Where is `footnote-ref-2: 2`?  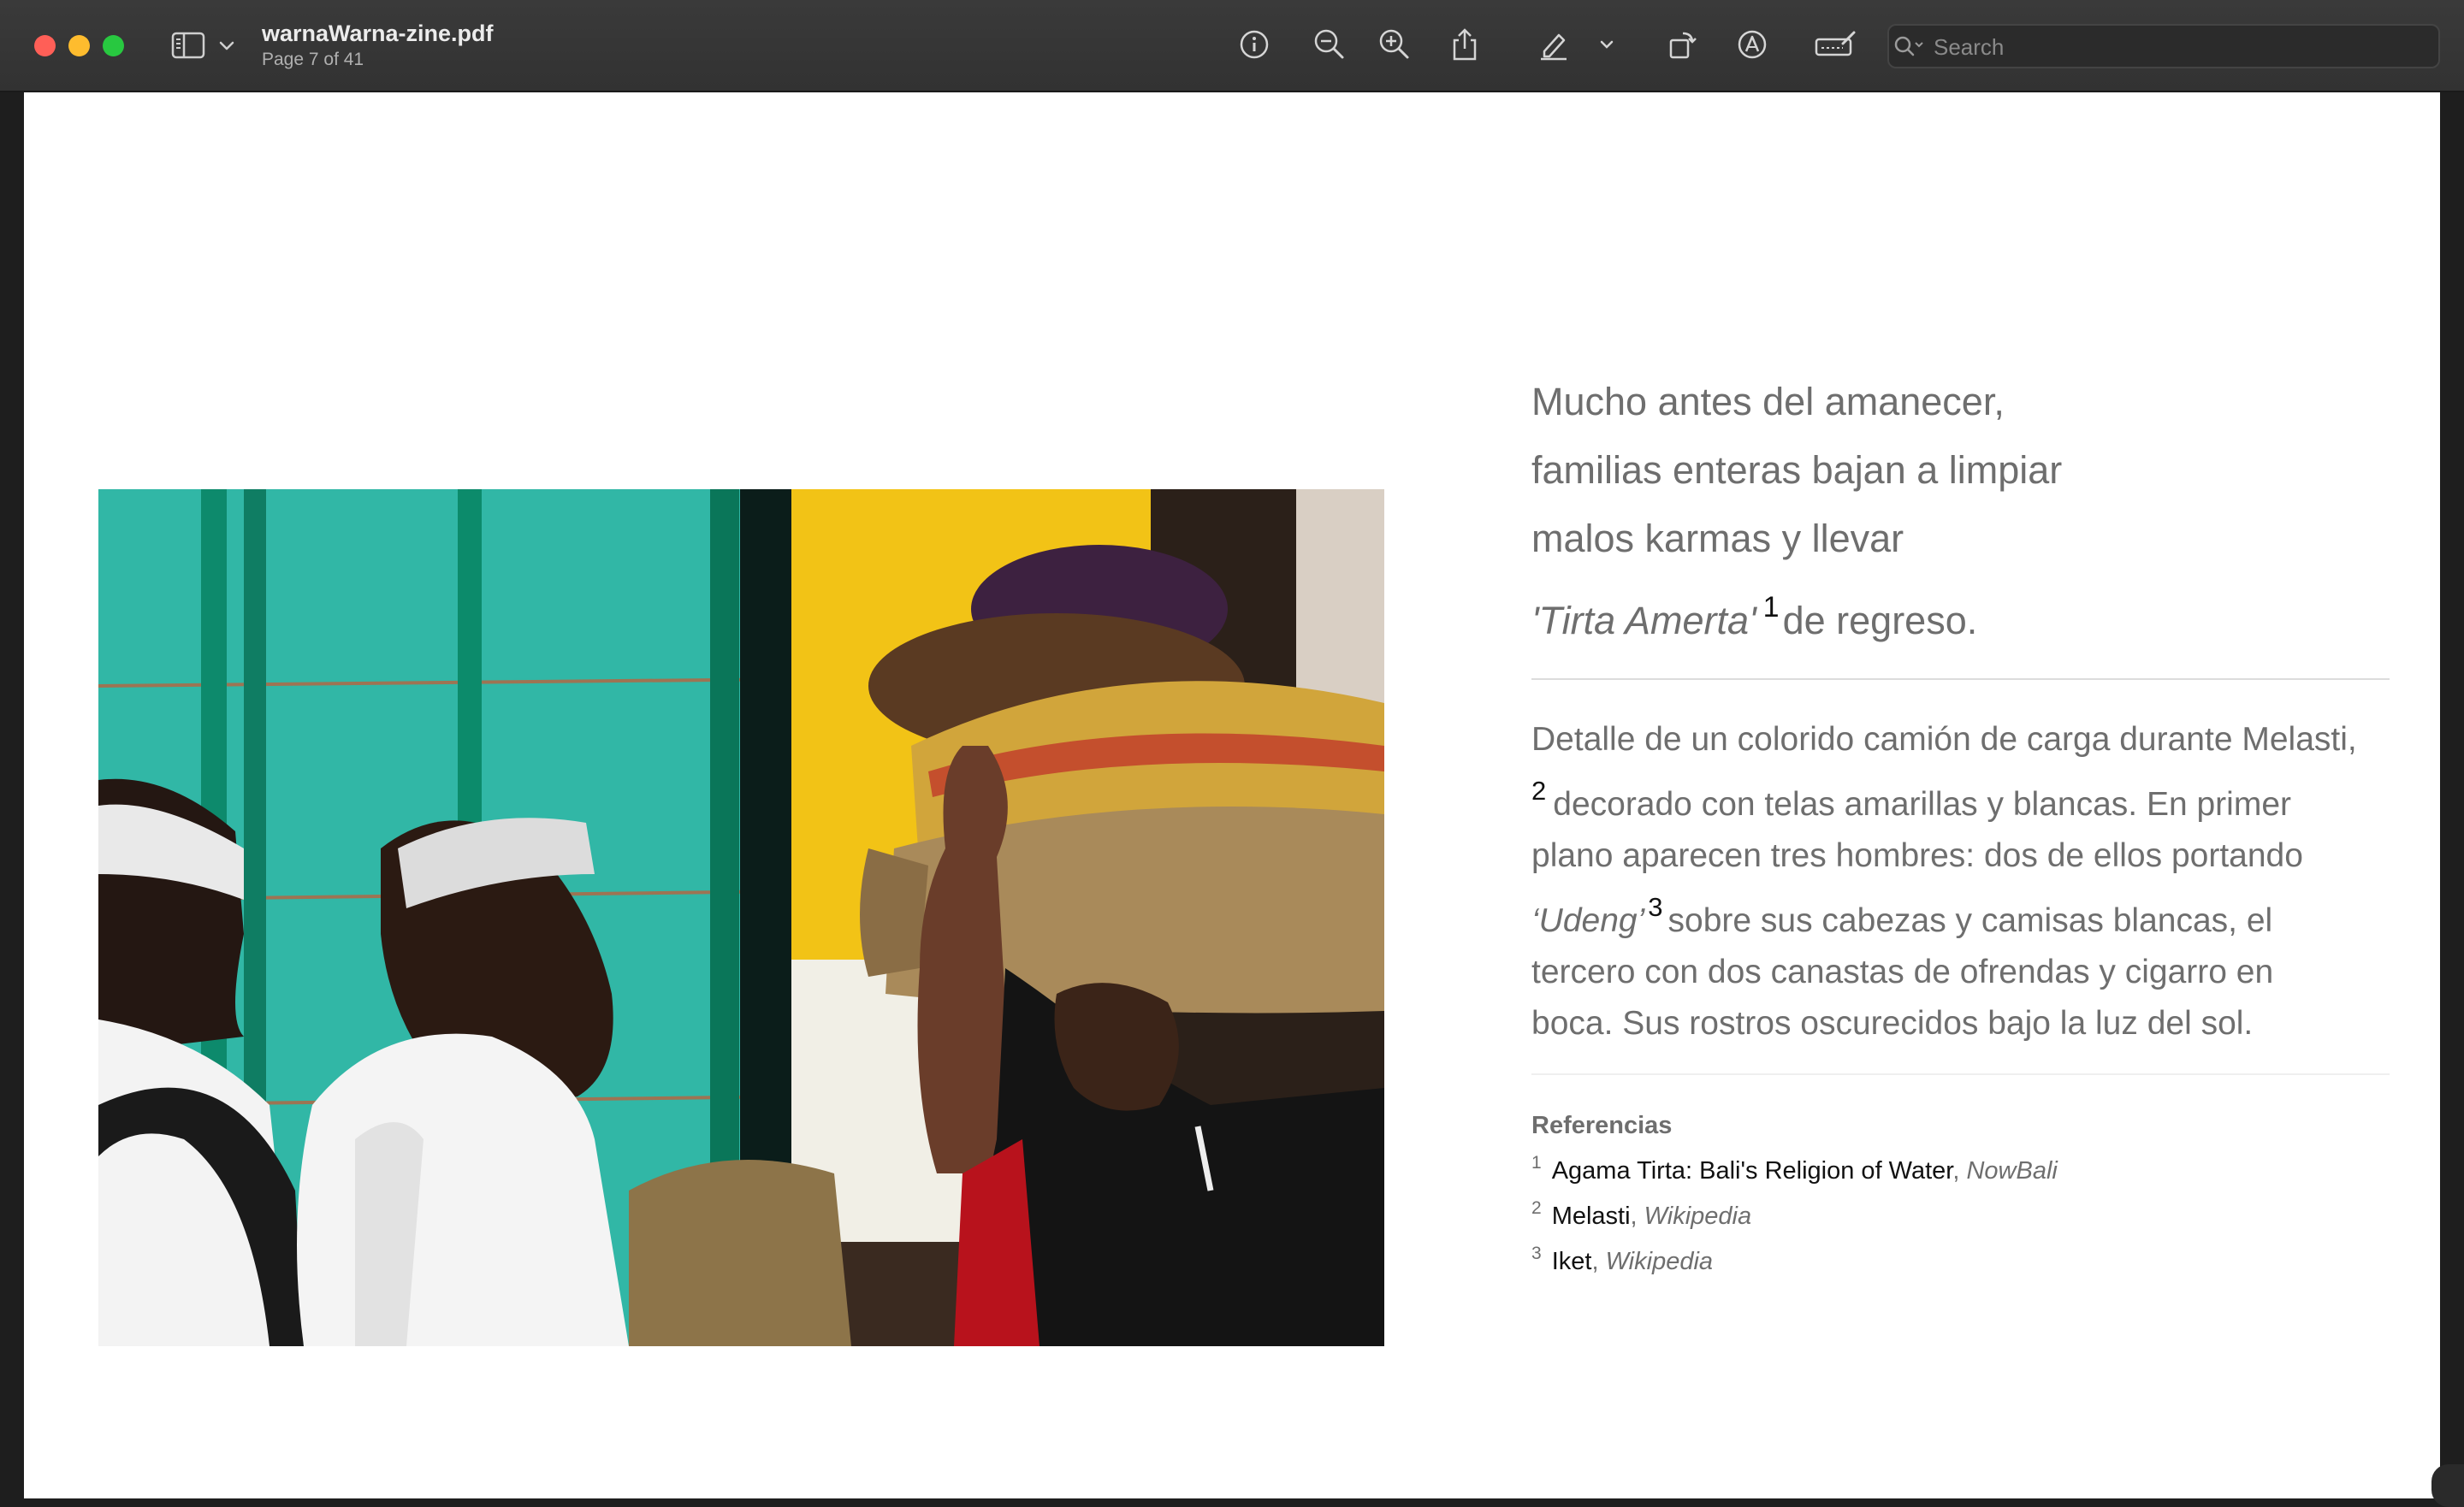
footnote-ref-2: 2 is located at coordinates (1538, 791).